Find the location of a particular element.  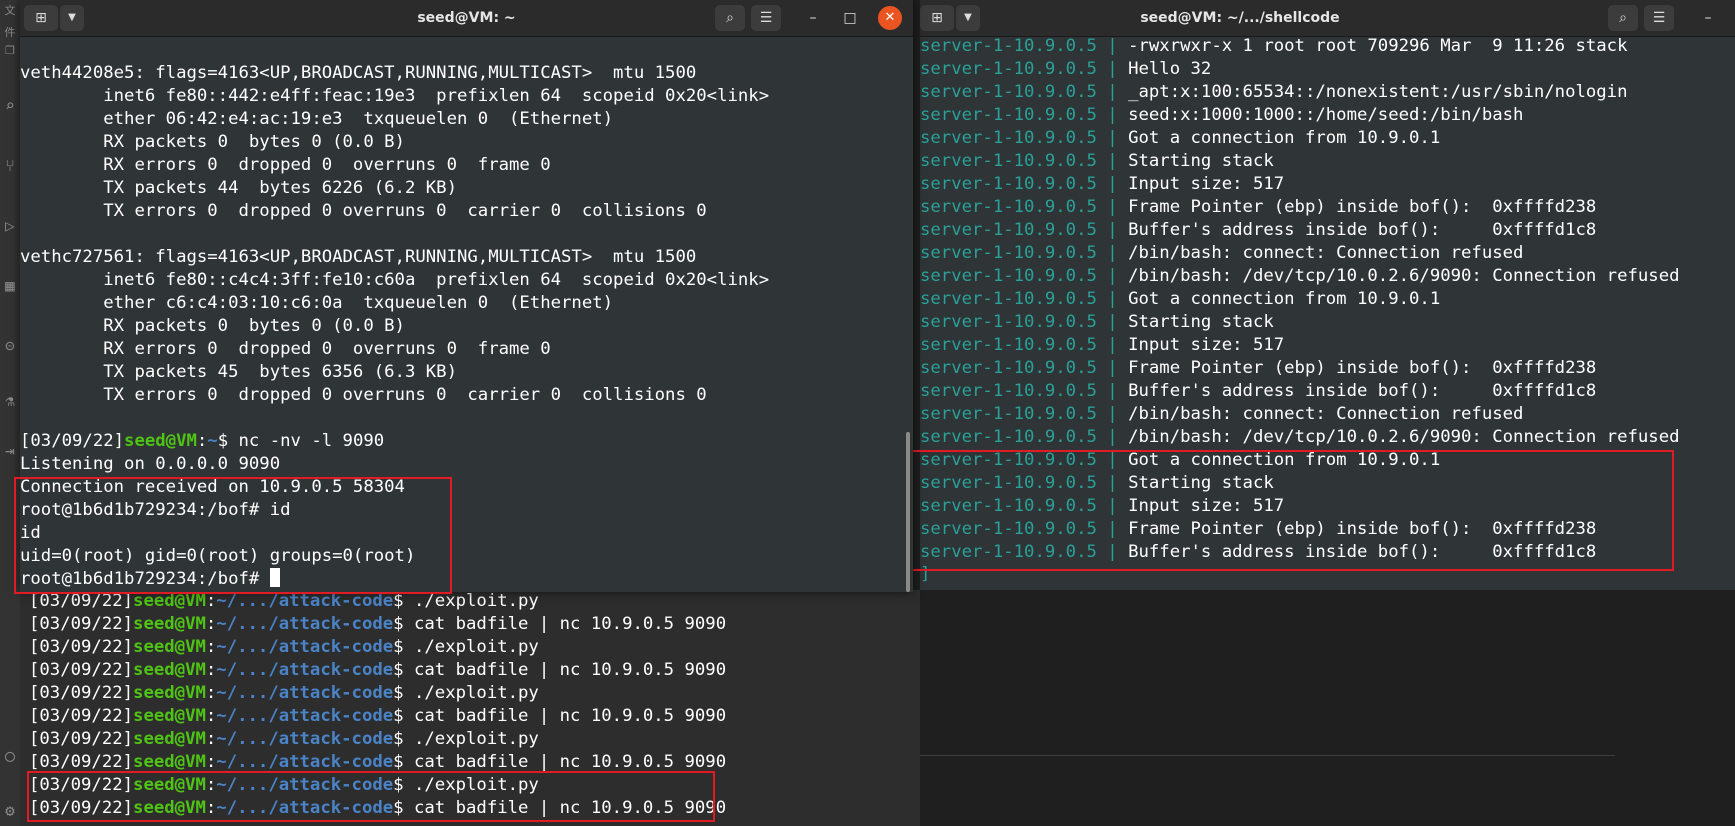

extensions-icon: ▦ is located at coordinates (10, 286).